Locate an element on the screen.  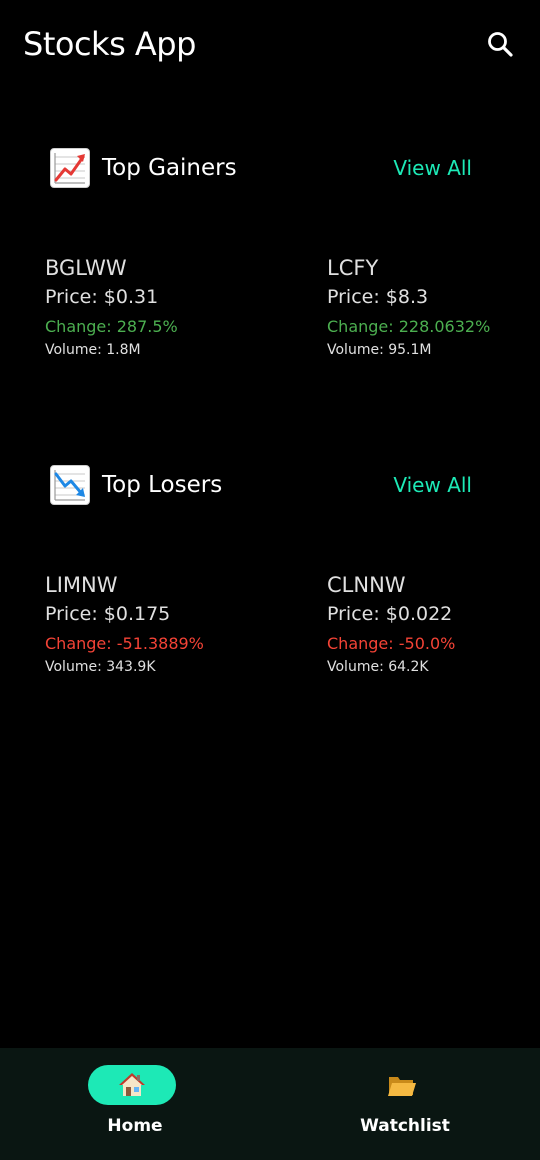
stock-price: Price: $0.175 is located at coordinates (108, 614).